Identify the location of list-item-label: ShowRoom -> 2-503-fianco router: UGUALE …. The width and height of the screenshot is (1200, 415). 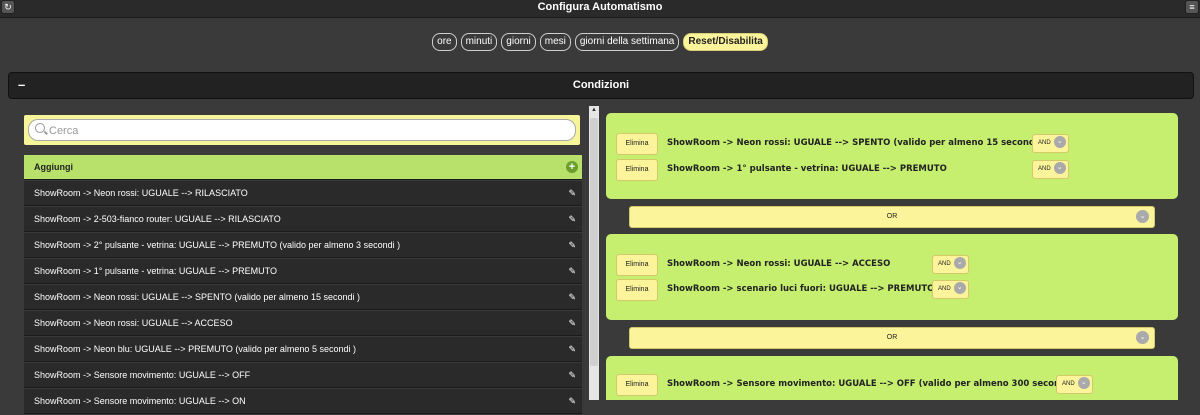
(157, 219).